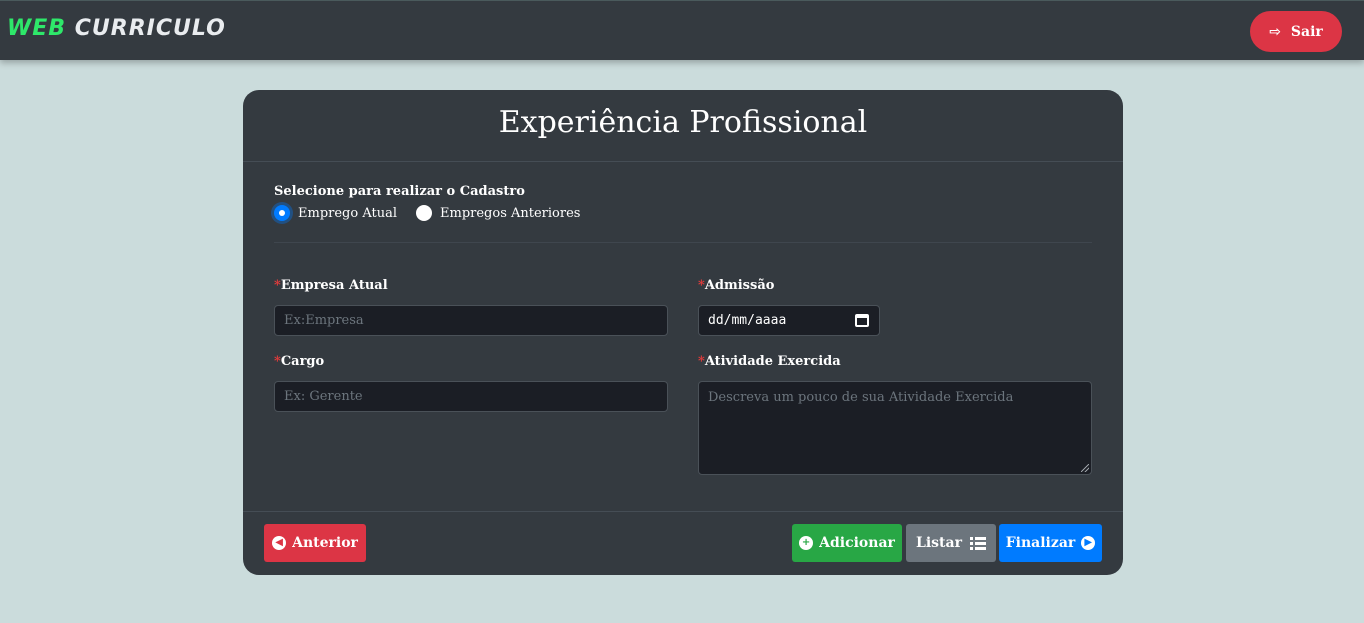  I want to click on empresa-label-text: Empresa Atual, so click(334, 285).